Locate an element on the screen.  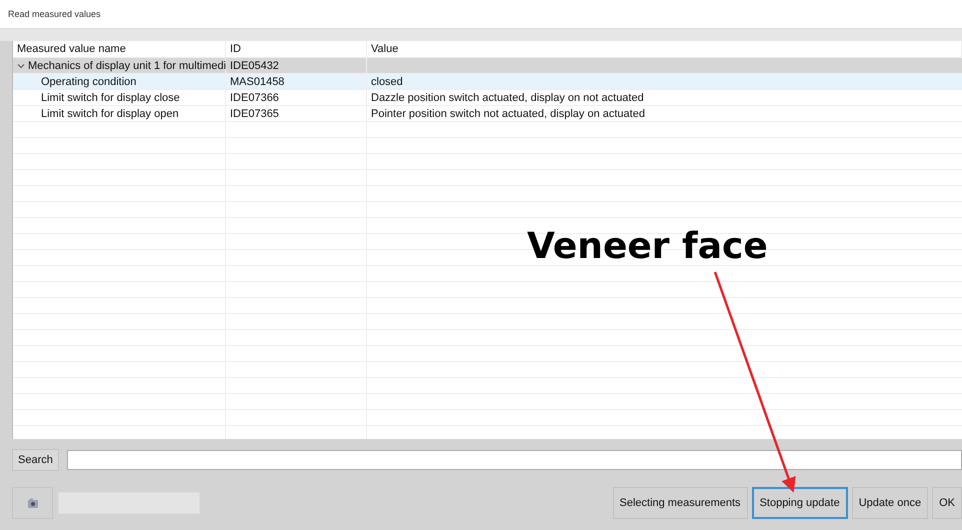
table-cell: Dazzle position switch actuated, display on not actuated is located at coordinates (507, 98).